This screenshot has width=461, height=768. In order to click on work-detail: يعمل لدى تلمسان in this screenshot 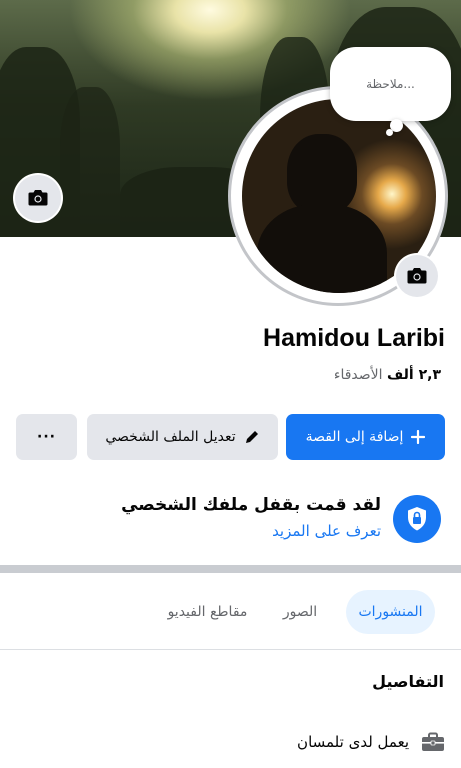, I will do `click(371, 742)`.